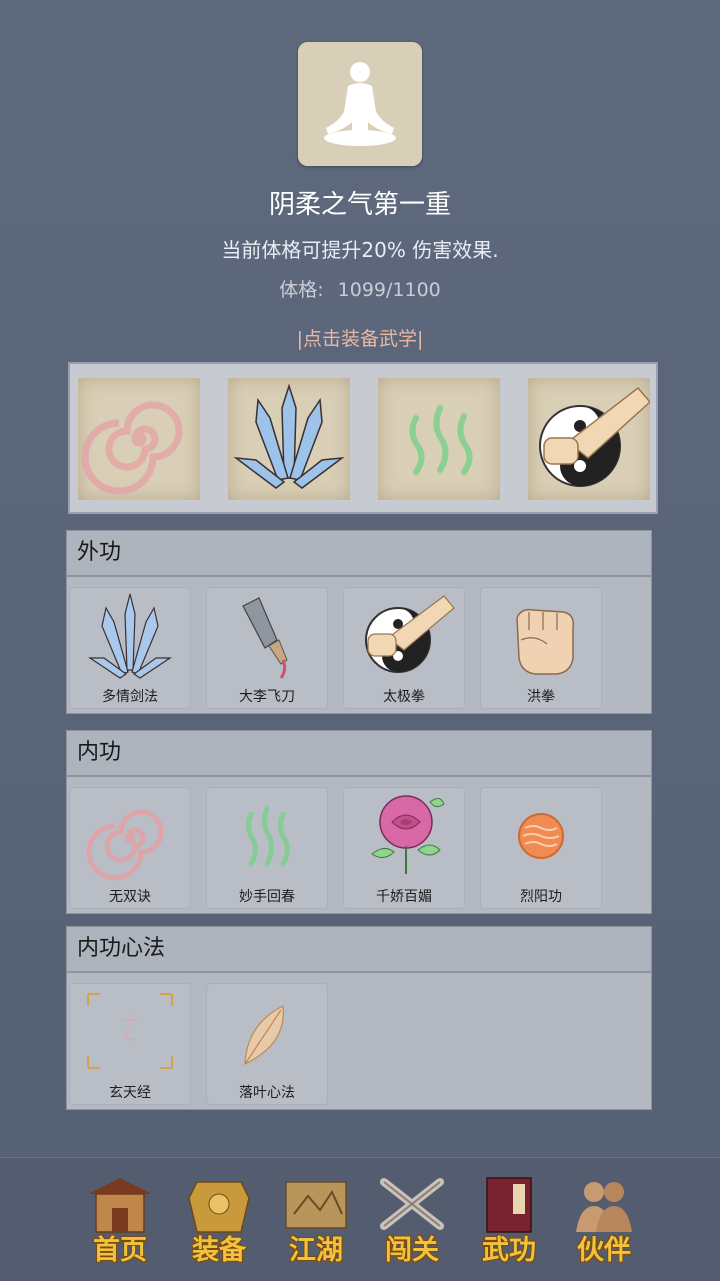 The image size is (720, 1281). What do you see at coordinates (541, 697) in the screenshot?
I see `skill-name: 洪拳` at bounding box center [541, 697].